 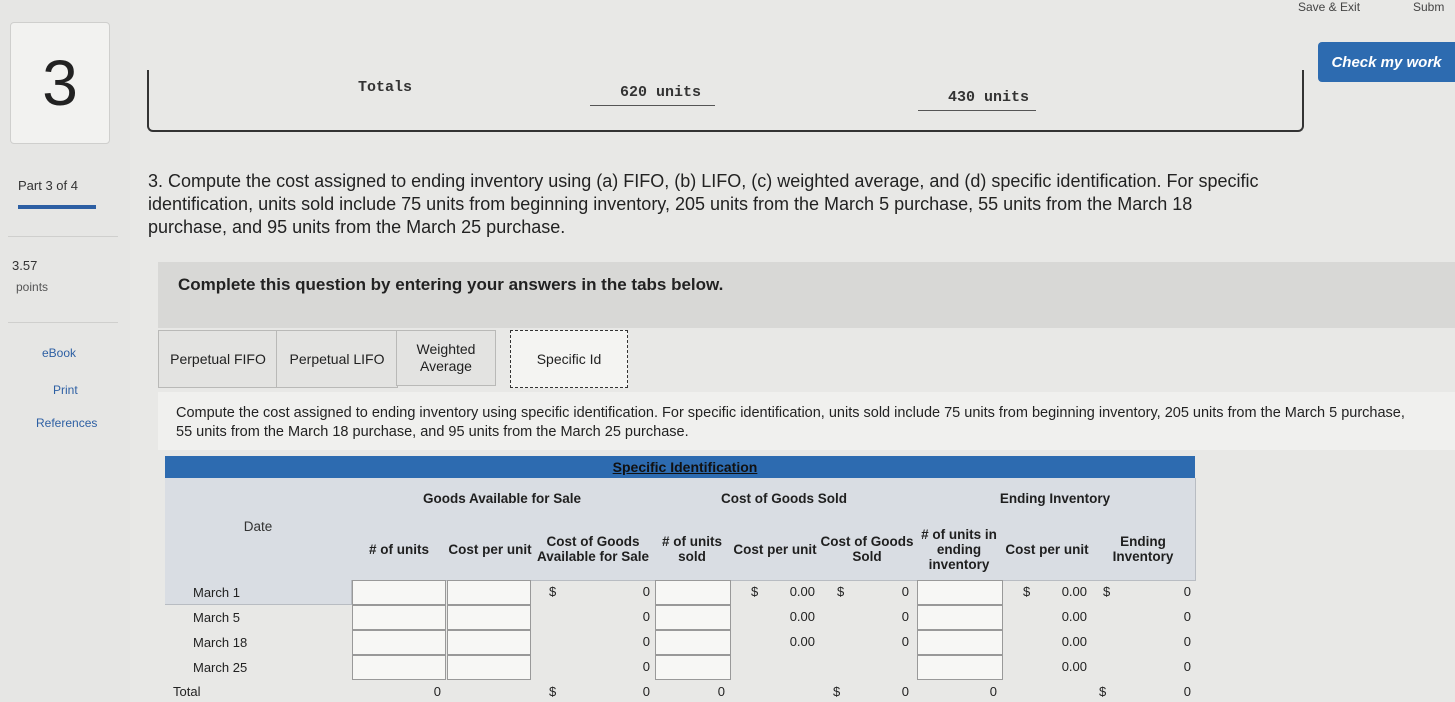 What do you see at coordinates (220, 667) in the screenshot?
I see `row-date: March 25` at bounding box center [220, 667].